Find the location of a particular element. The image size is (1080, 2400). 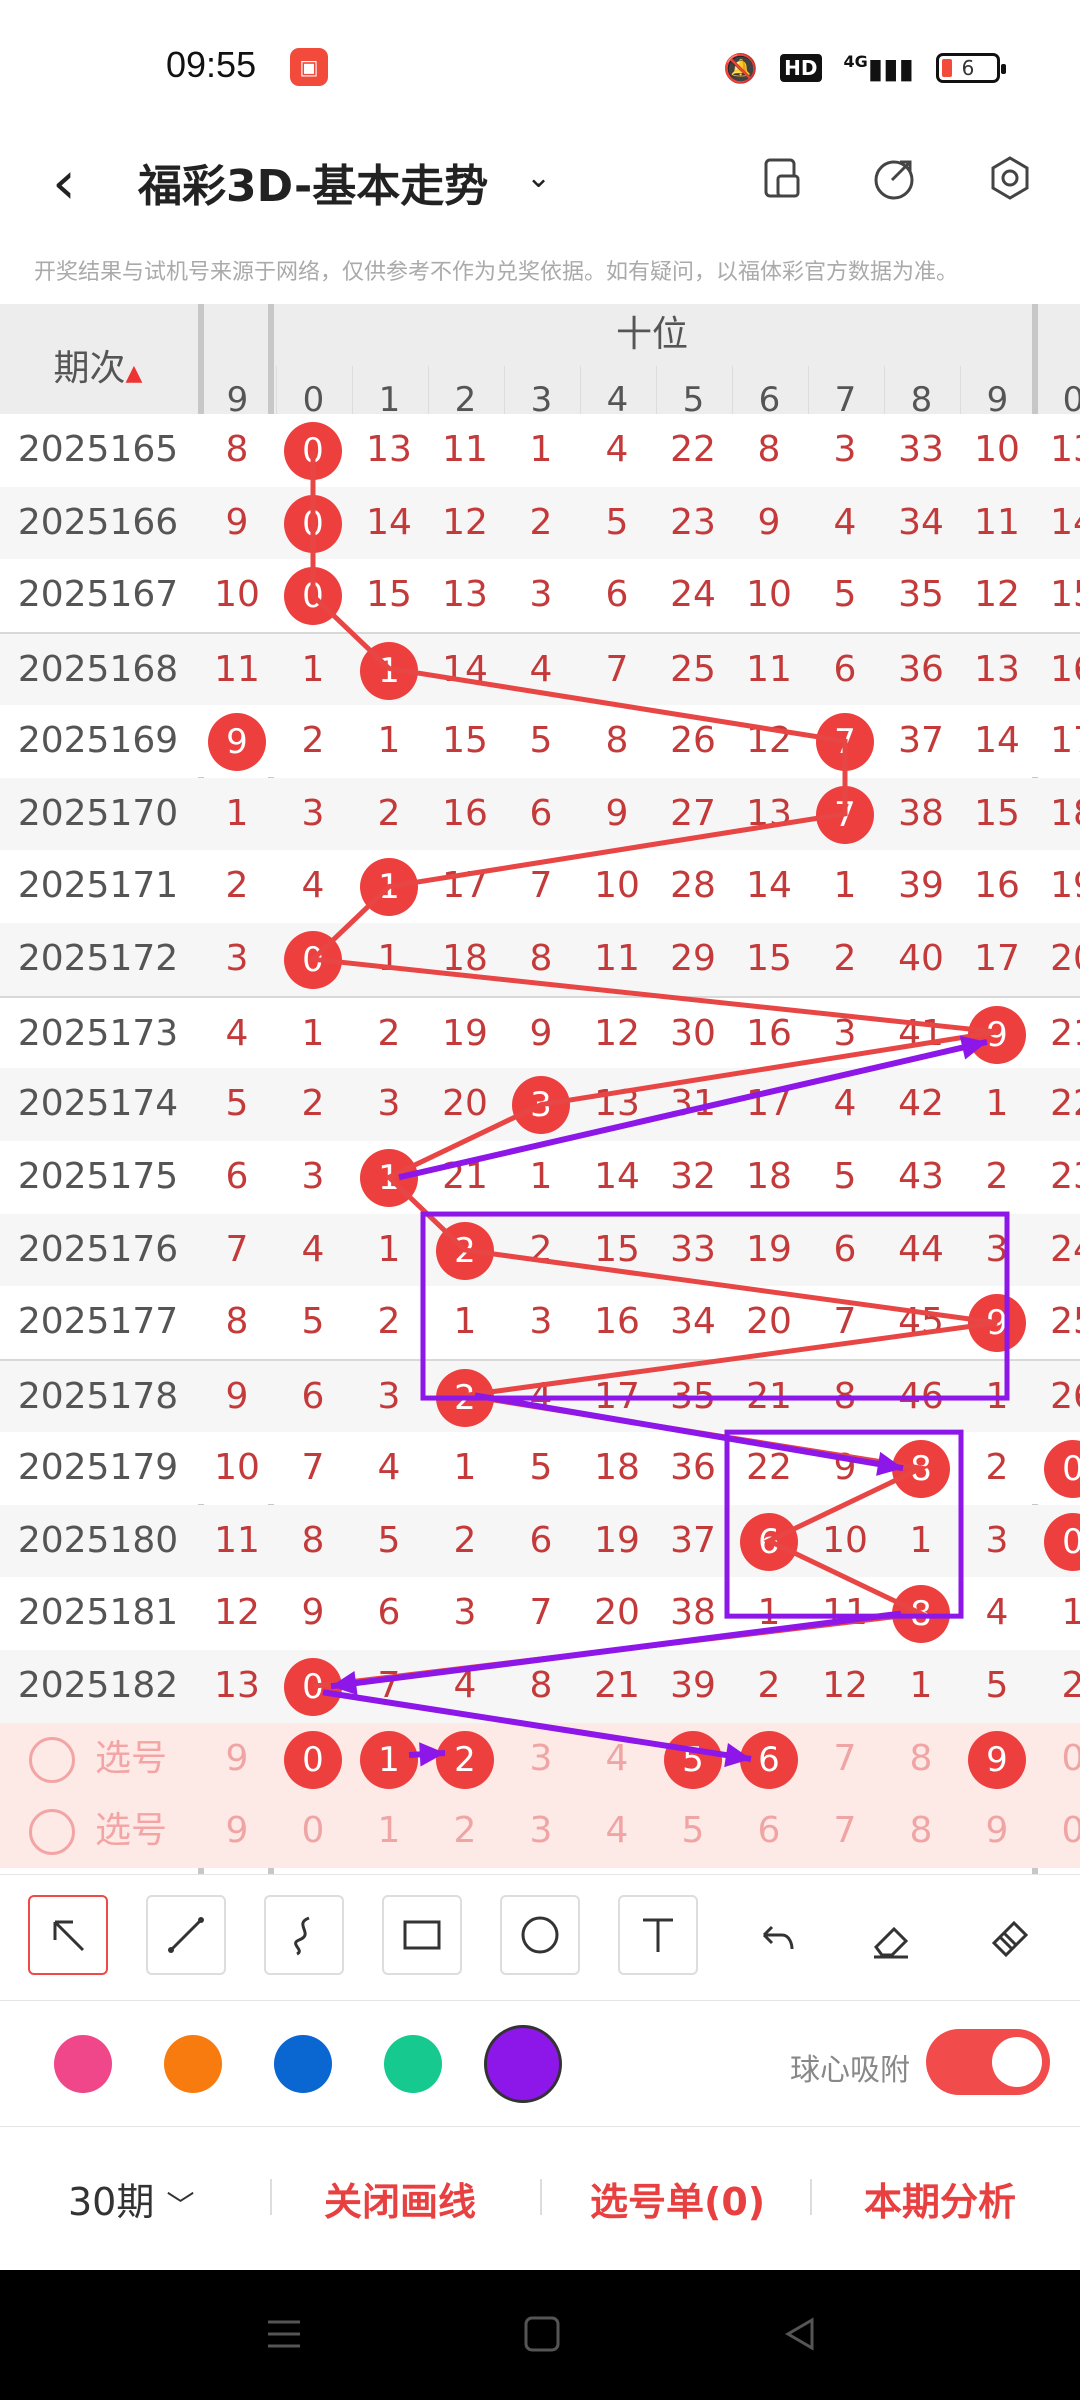

system-navigation-bar is located at coordinates (540, 2335).